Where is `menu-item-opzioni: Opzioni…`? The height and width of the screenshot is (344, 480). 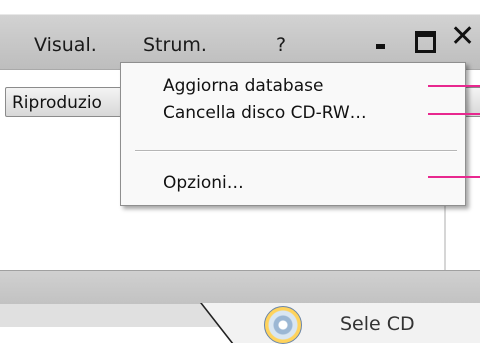 menu-item-opzioni: Opzioni… is located at coordinates (203, 183).